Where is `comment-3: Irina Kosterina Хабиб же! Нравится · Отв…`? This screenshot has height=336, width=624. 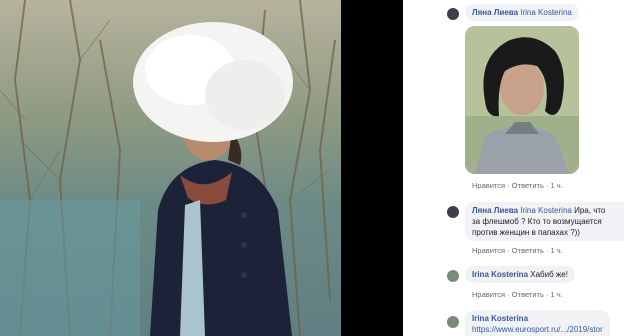
comment-3: Irina Kosterina Хабиб же! Нравится · Отв… is located at coordinates (513, 284).